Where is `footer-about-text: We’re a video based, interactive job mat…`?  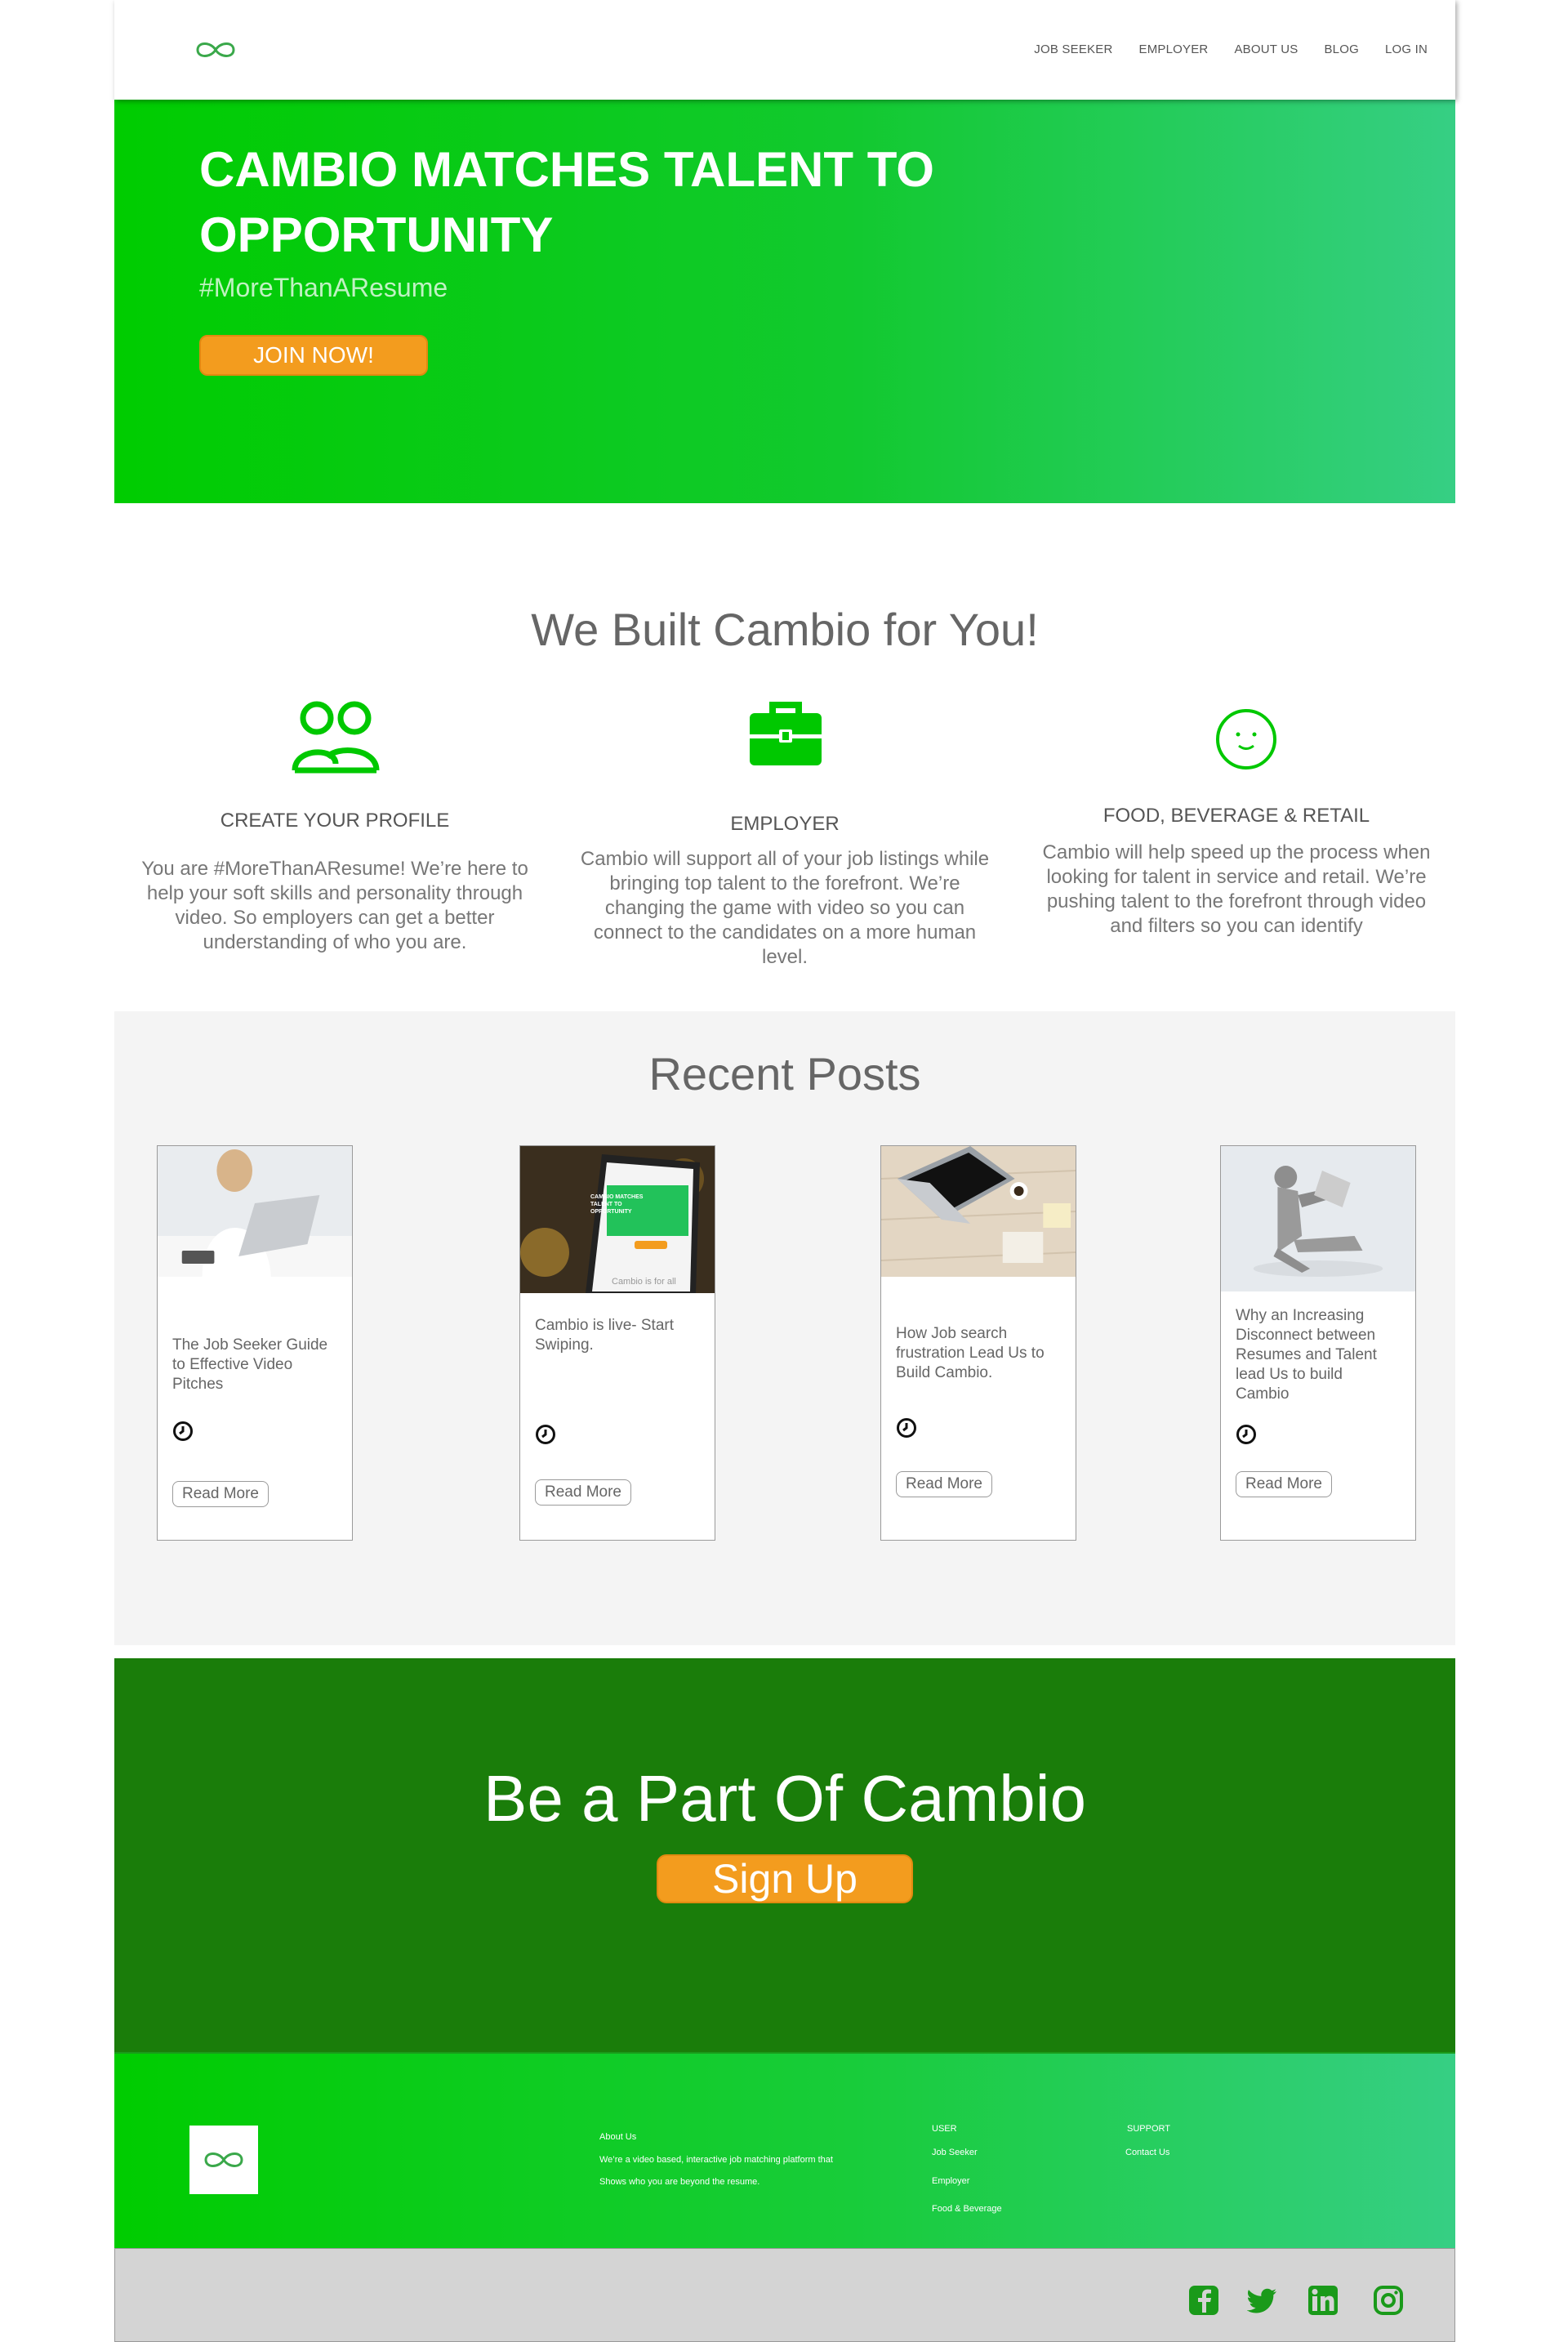 footer-about-text: We’re a video based, interactive job mat… is located at coordinates (716, 2160).